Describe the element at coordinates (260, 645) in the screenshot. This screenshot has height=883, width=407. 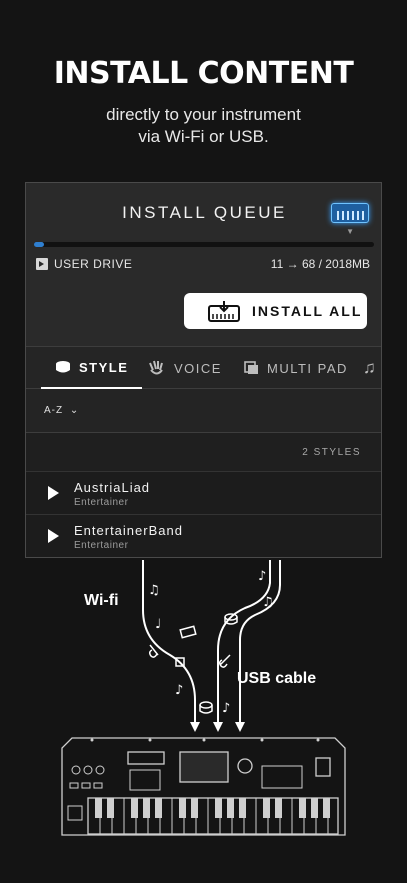
I see `usb-line` at that location.